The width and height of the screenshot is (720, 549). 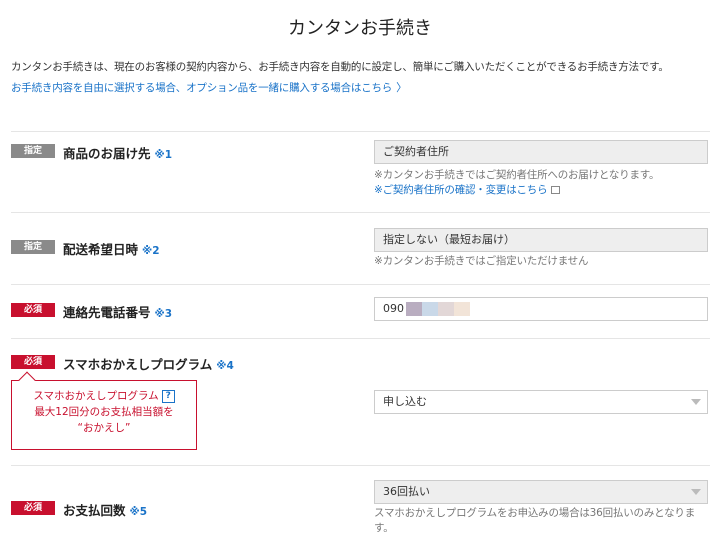 What do you see at coordinates (168, 396) in the screenshot?
I see `help-question-icon: ?` at bounding box center [168, 396].